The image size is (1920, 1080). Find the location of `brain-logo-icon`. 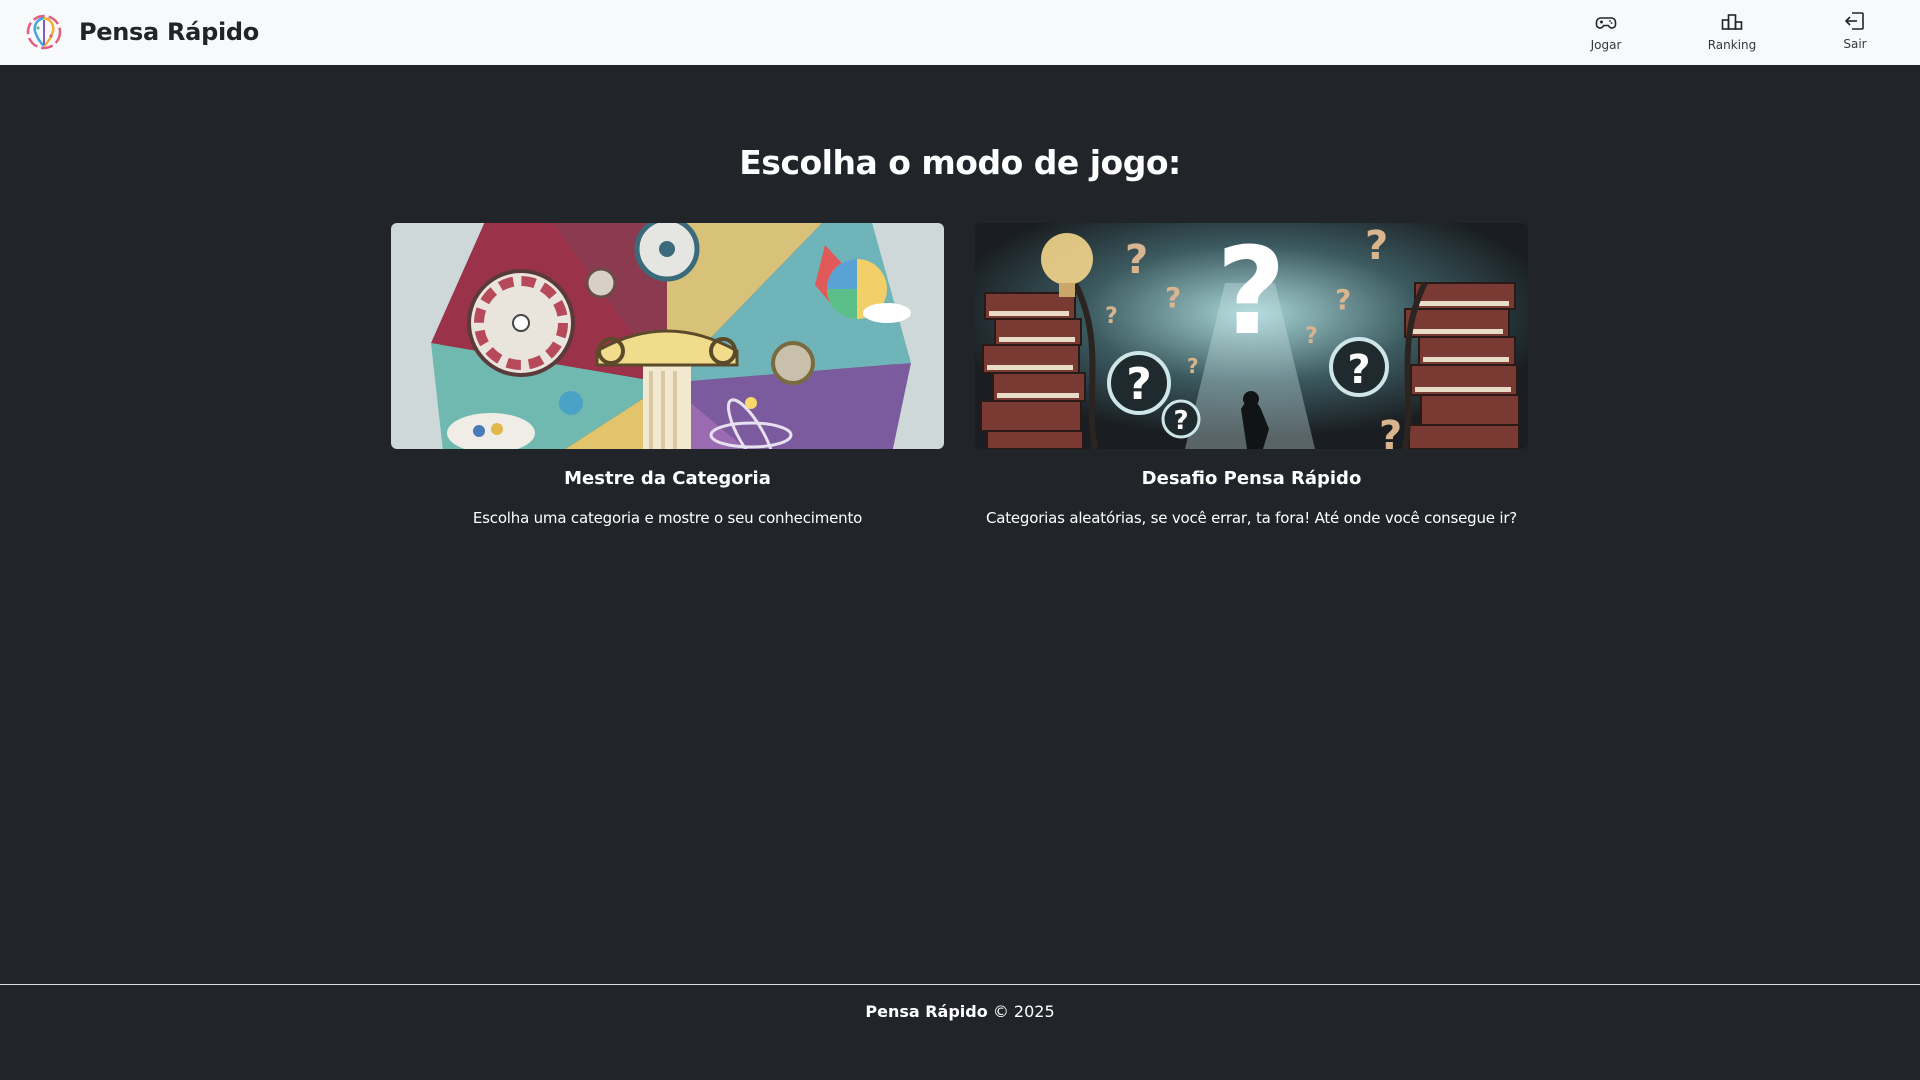

brain-logo-icon is located at coordinates (44, 32).